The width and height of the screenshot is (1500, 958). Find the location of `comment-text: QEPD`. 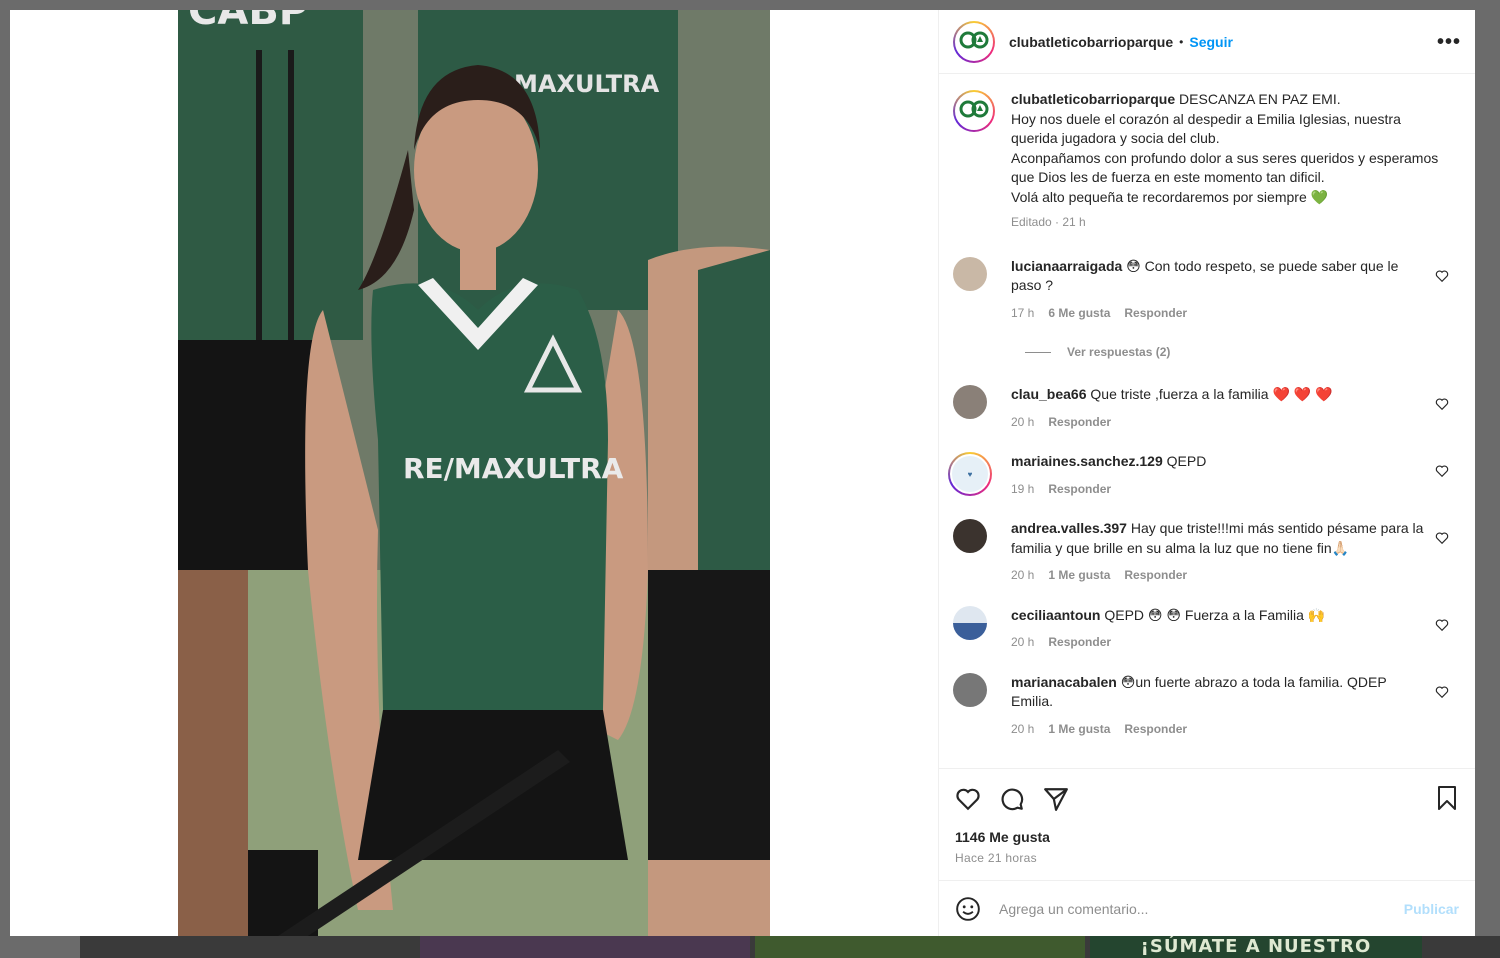

comment-text: QEPD is located at coordinates (1186, 461).